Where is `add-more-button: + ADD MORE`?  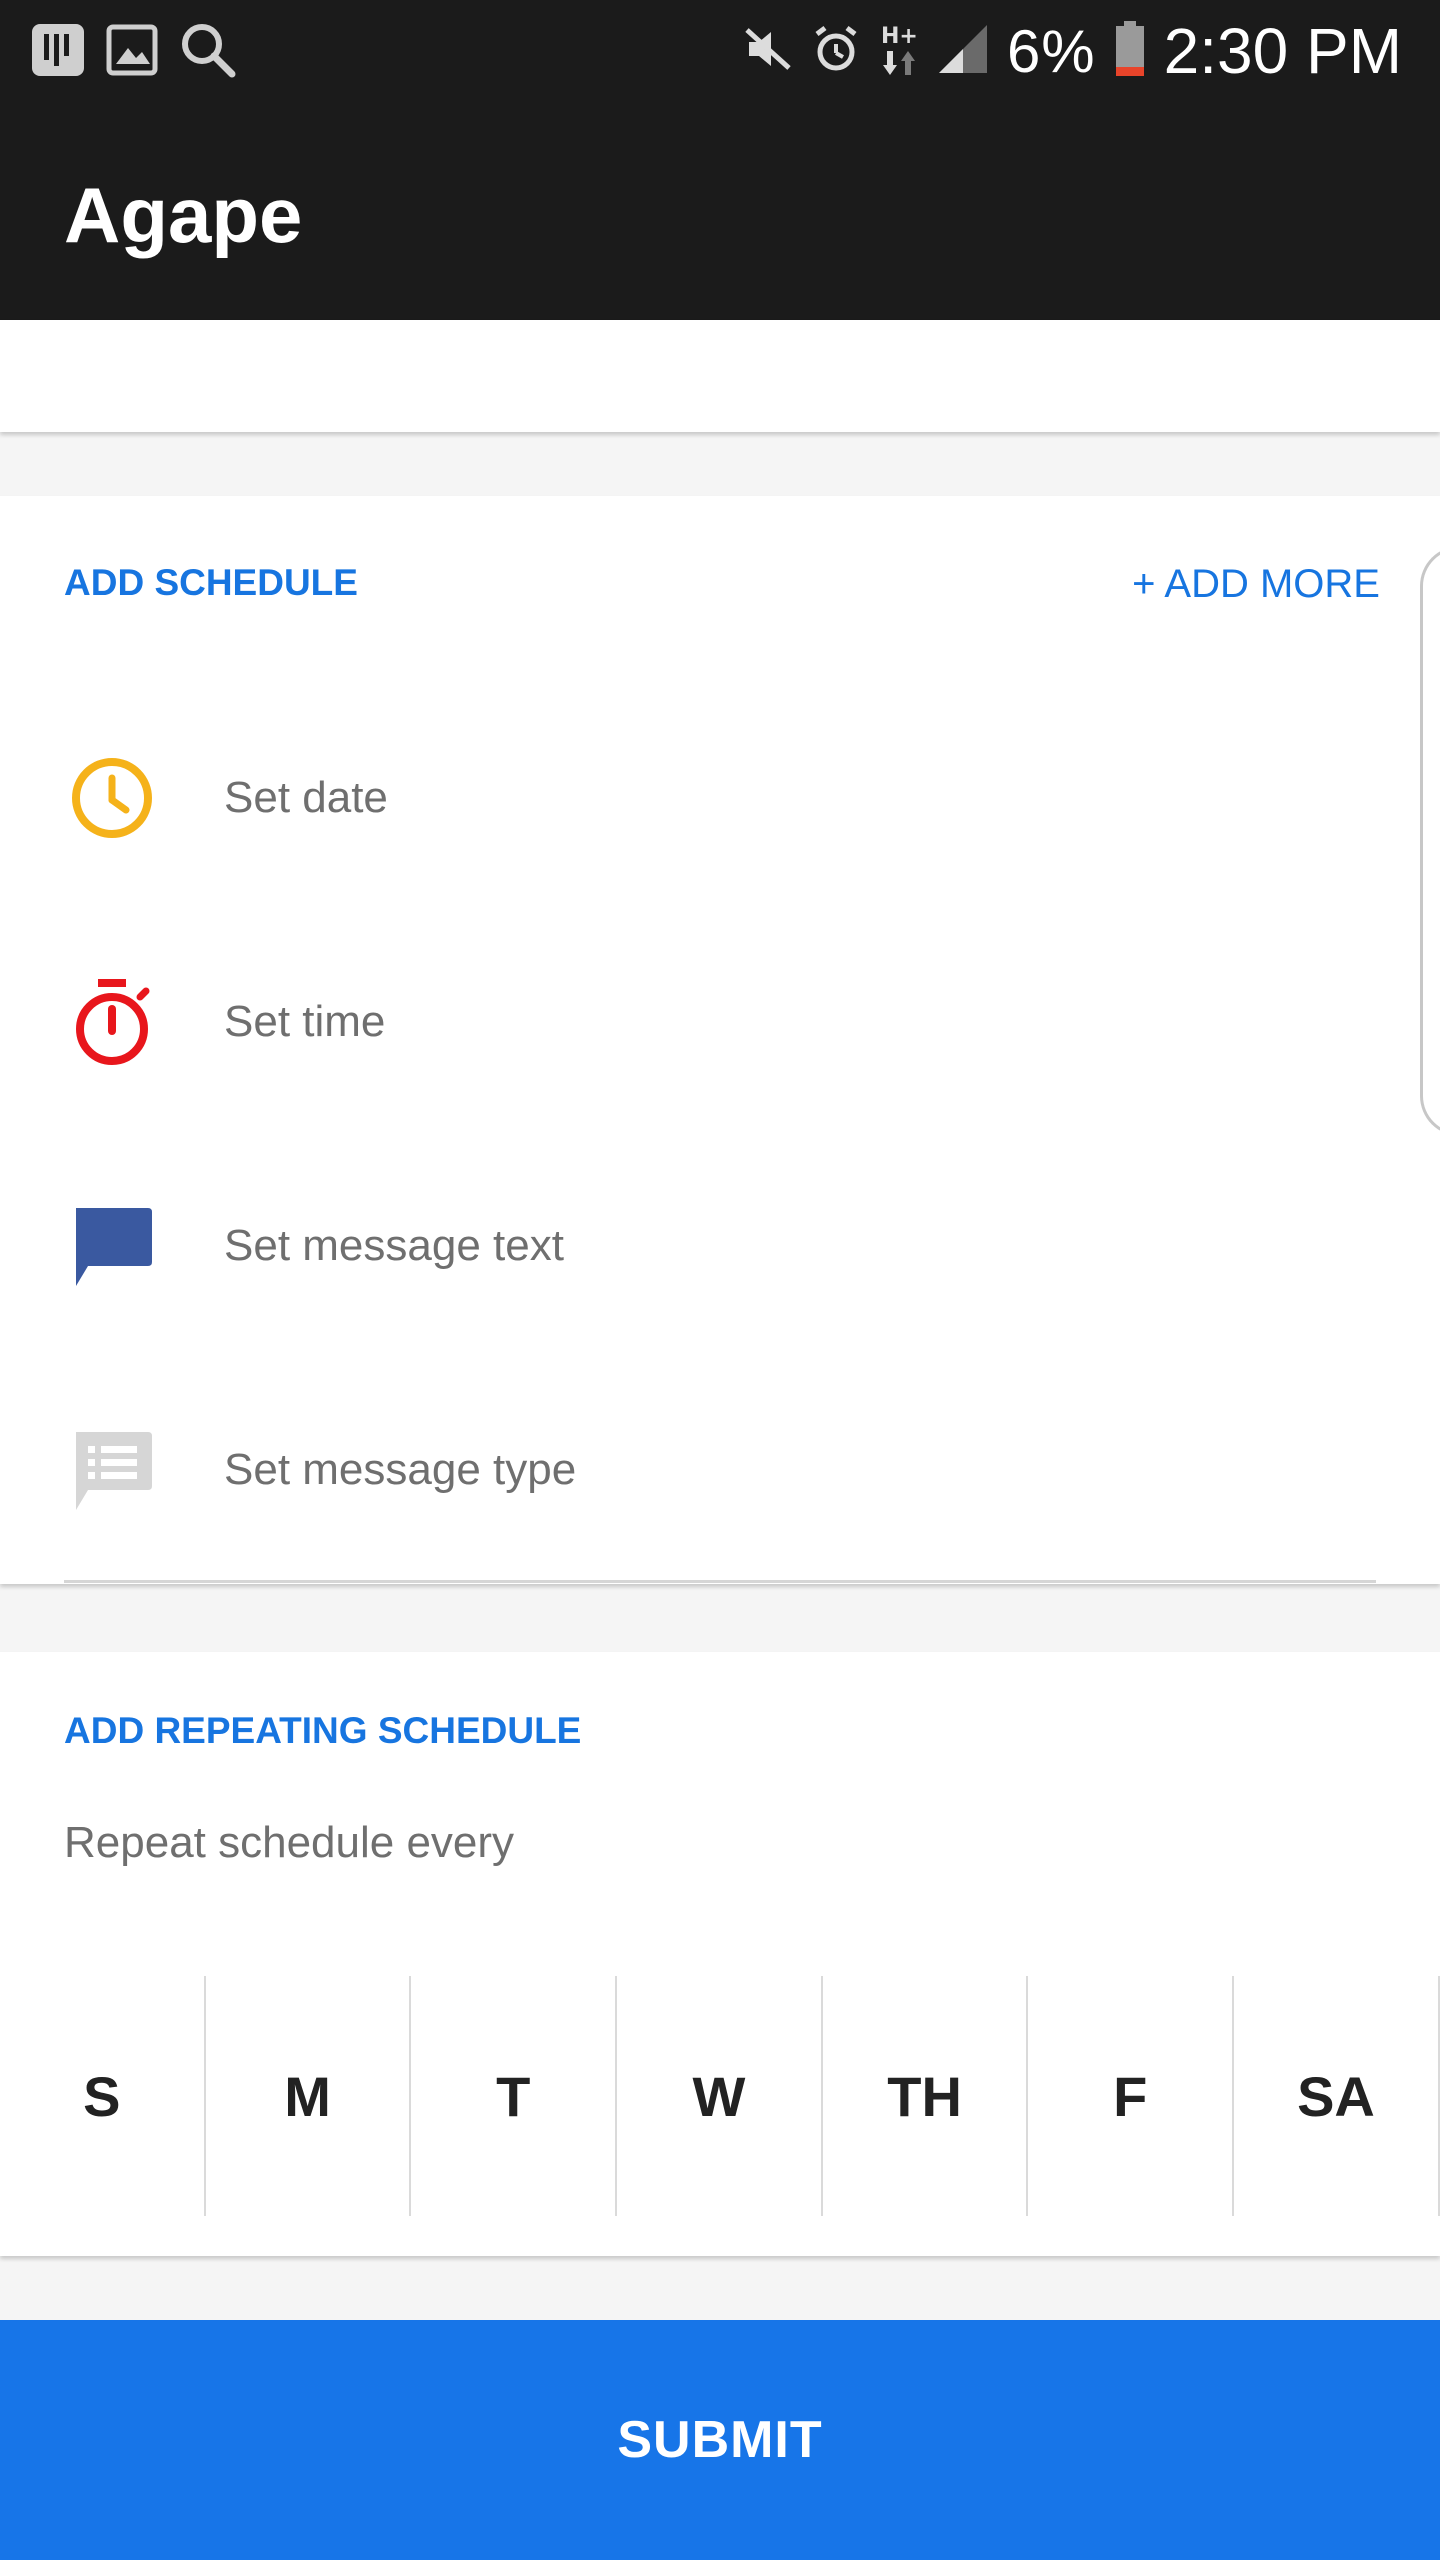
add-more-button: + ADD MORE is located at coordinates (1256, 584).